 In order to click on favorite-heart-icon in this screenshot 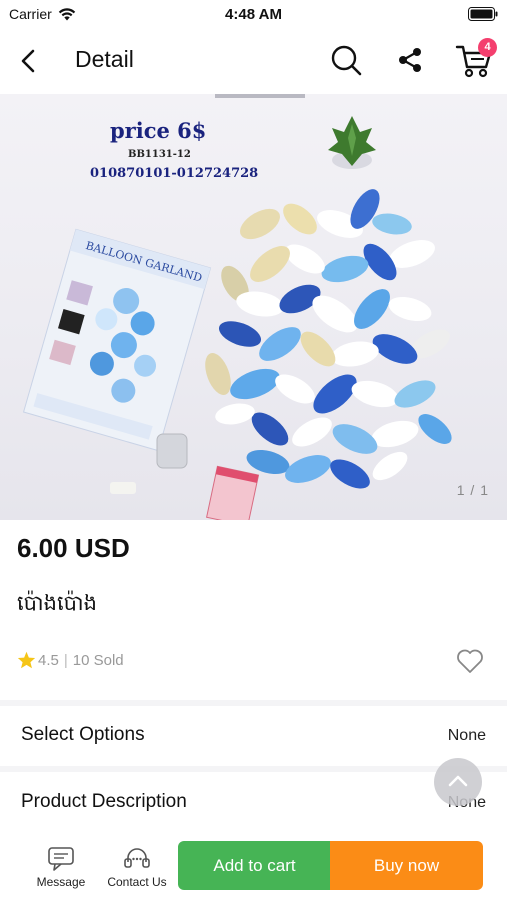, I will do `click(470, 661)`.